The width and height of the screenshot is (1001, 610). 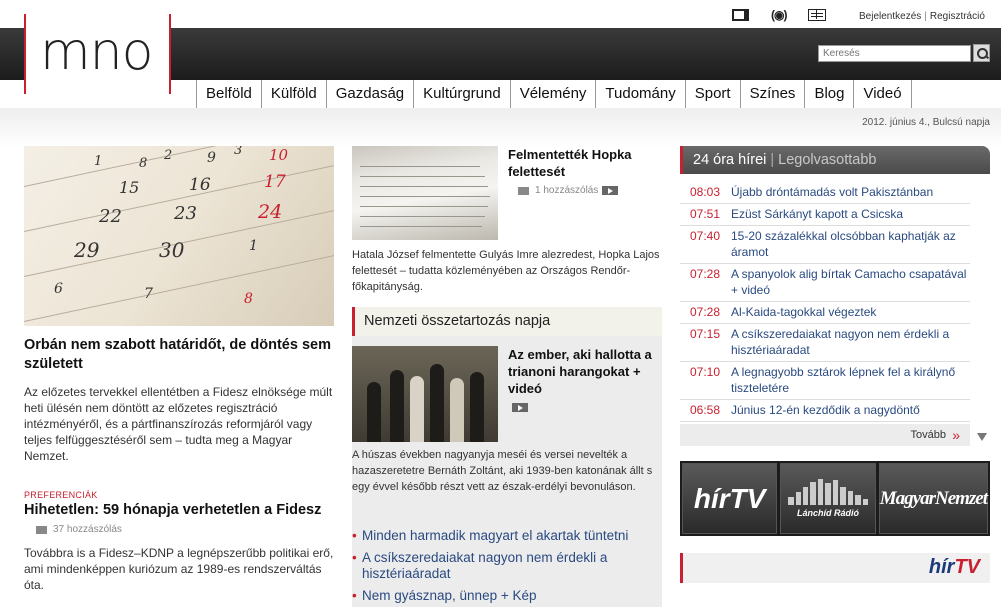 I want to click on logo-text: mno, so click(x=96, y=52).